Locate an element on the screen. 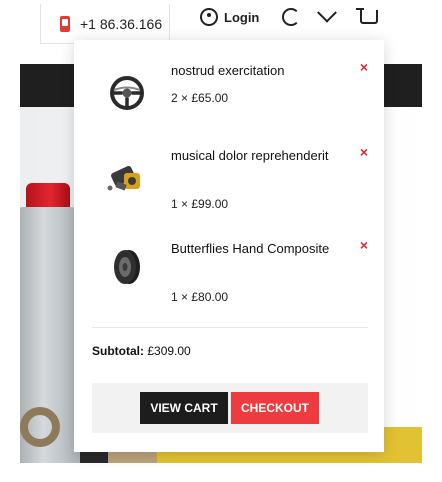  phone-number: +1 86.36.166 is located at coordinates (121, 23).